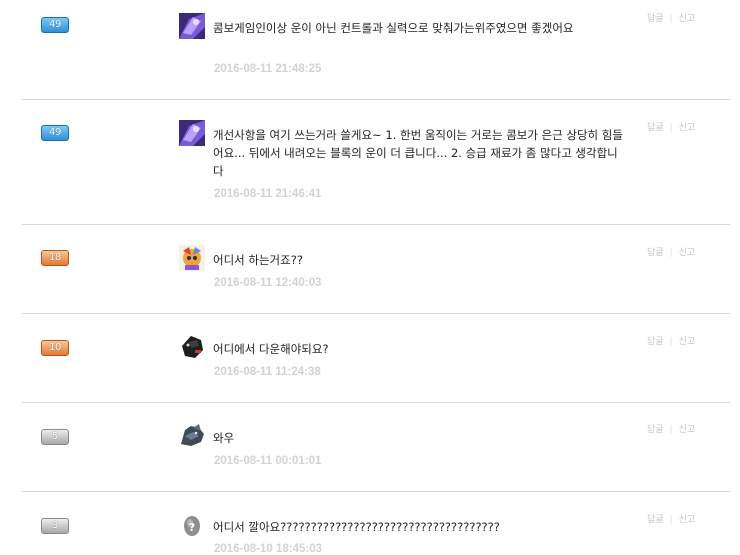 This screenshot has height=555, width=740. I want to click on comment-text: 어디서 하는거죠??, so click(258, 260).